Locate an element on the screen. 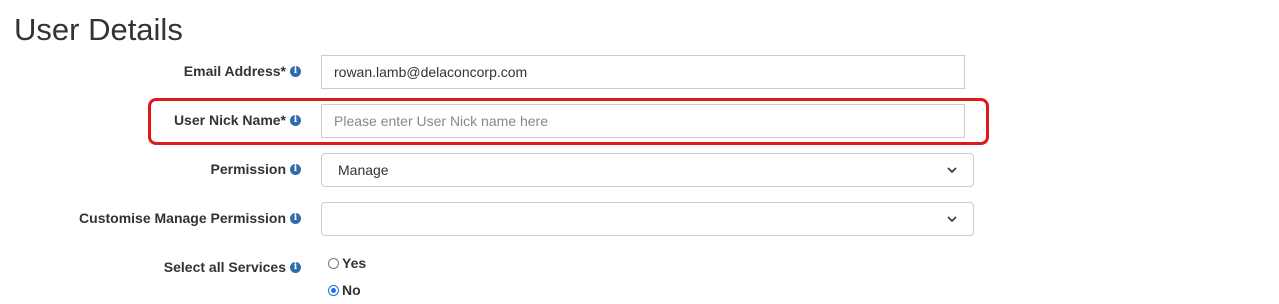 The height and width of the screenshot is (304, 1279). customise-permission-select is located at coordinates (647, 219).